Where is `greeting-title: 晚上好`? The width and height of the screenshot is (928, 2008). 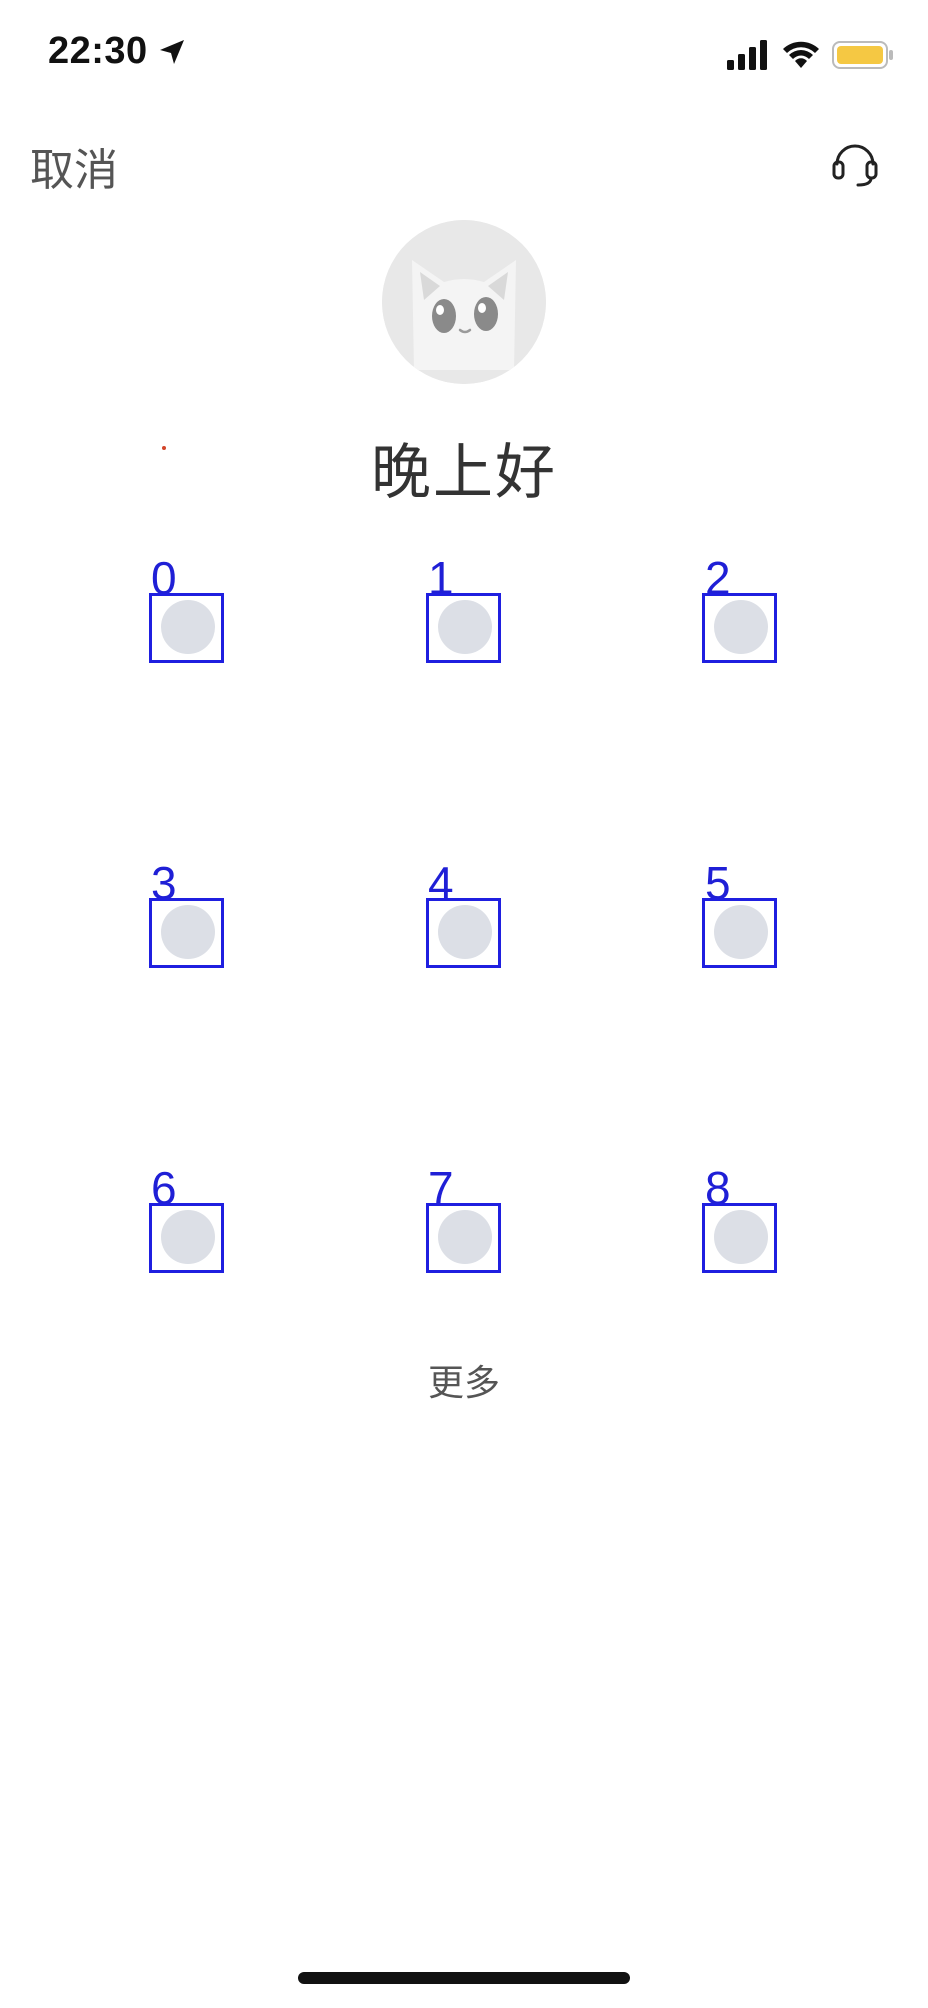
greeting-title: 晚上好 is located at coordinates (464, 473).